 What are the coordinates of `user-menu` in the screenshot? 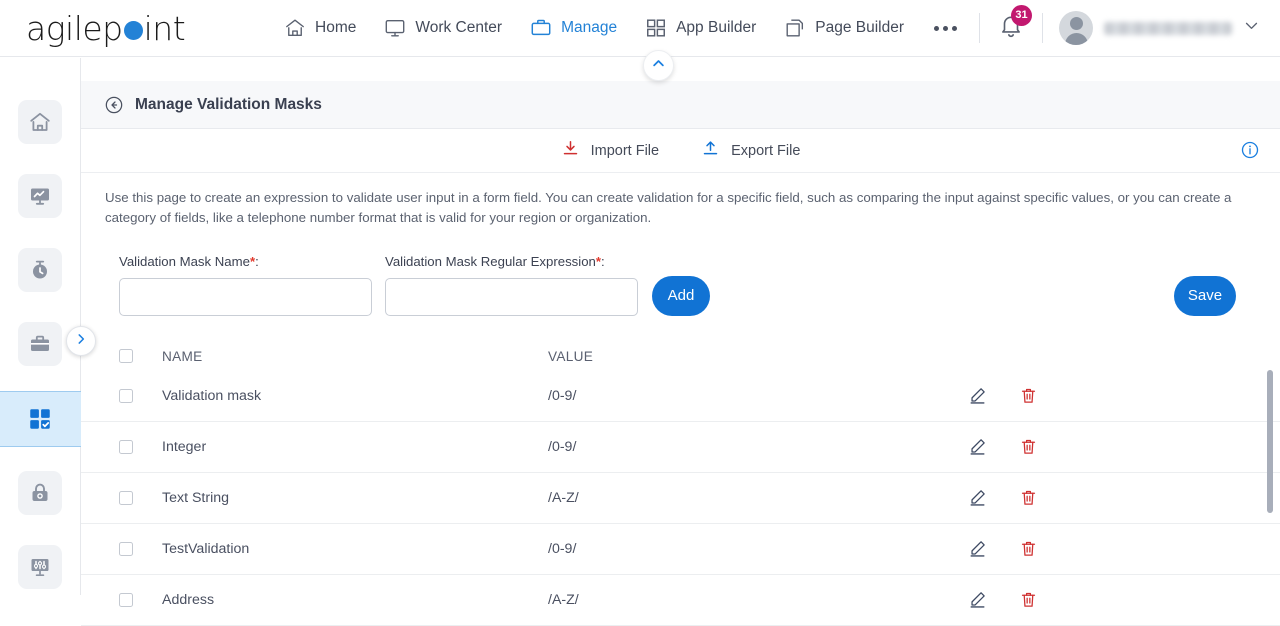 It's located at (1154, 28).